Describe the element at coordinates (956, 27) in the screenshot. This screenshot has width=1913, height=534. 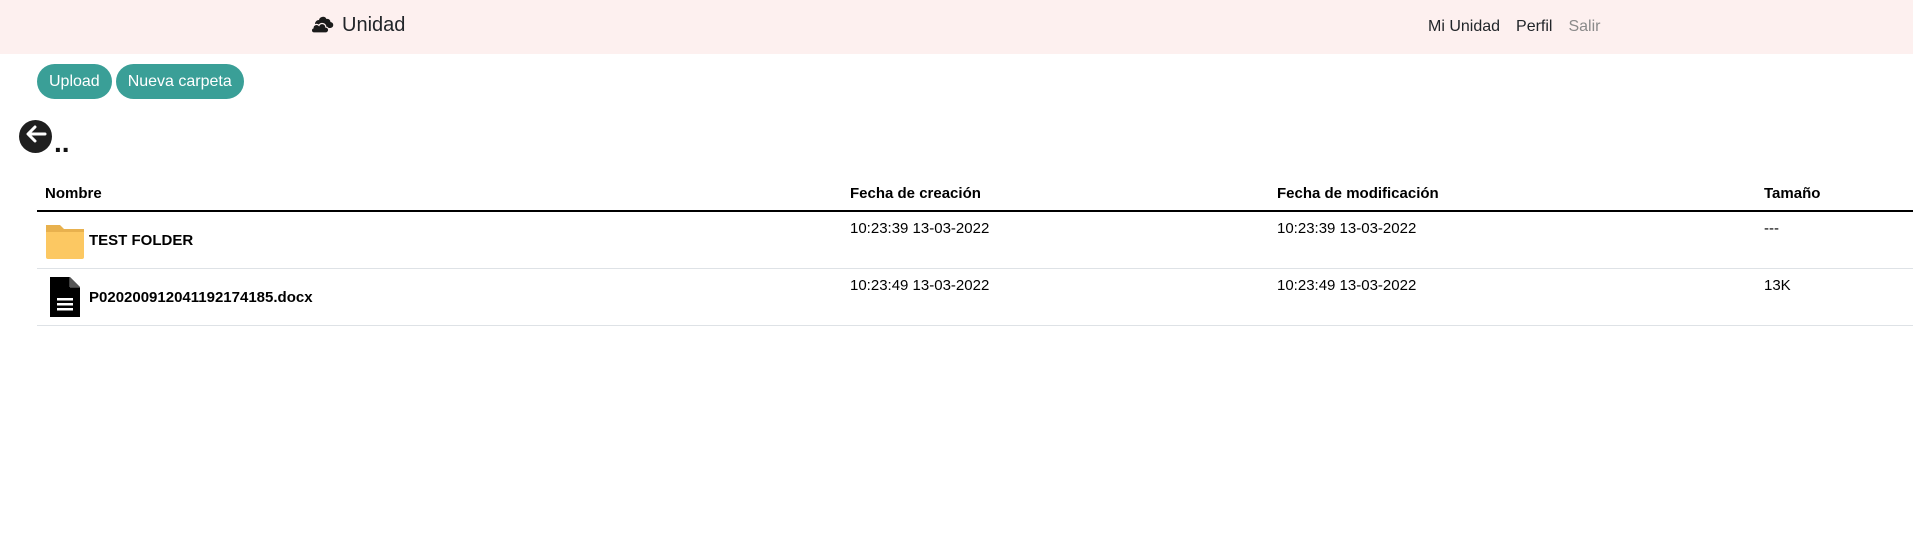
I see `navbar: Unidad Mi Unidad Perfil Salir` at that location.